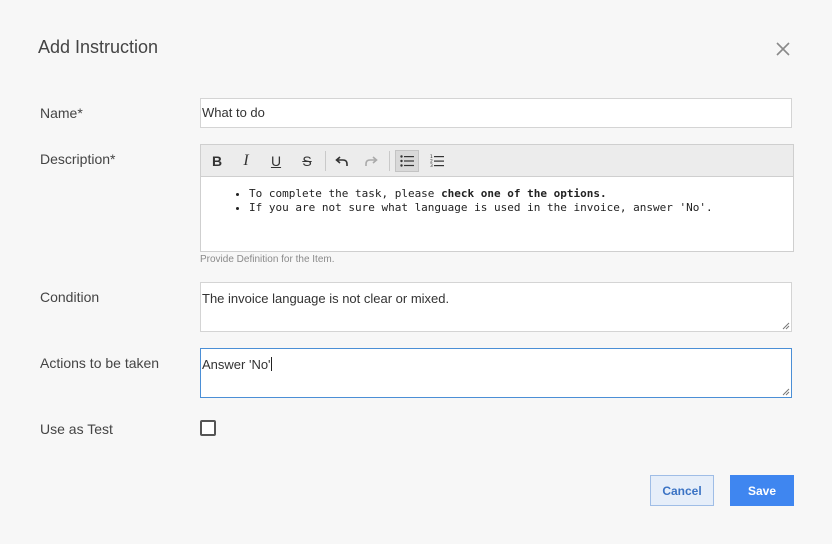 The image size is (832, 544). What do you see at coordinates (496, 113) in the screenshot?
I see `name-input: What to do` at bounding box center [496, 113].